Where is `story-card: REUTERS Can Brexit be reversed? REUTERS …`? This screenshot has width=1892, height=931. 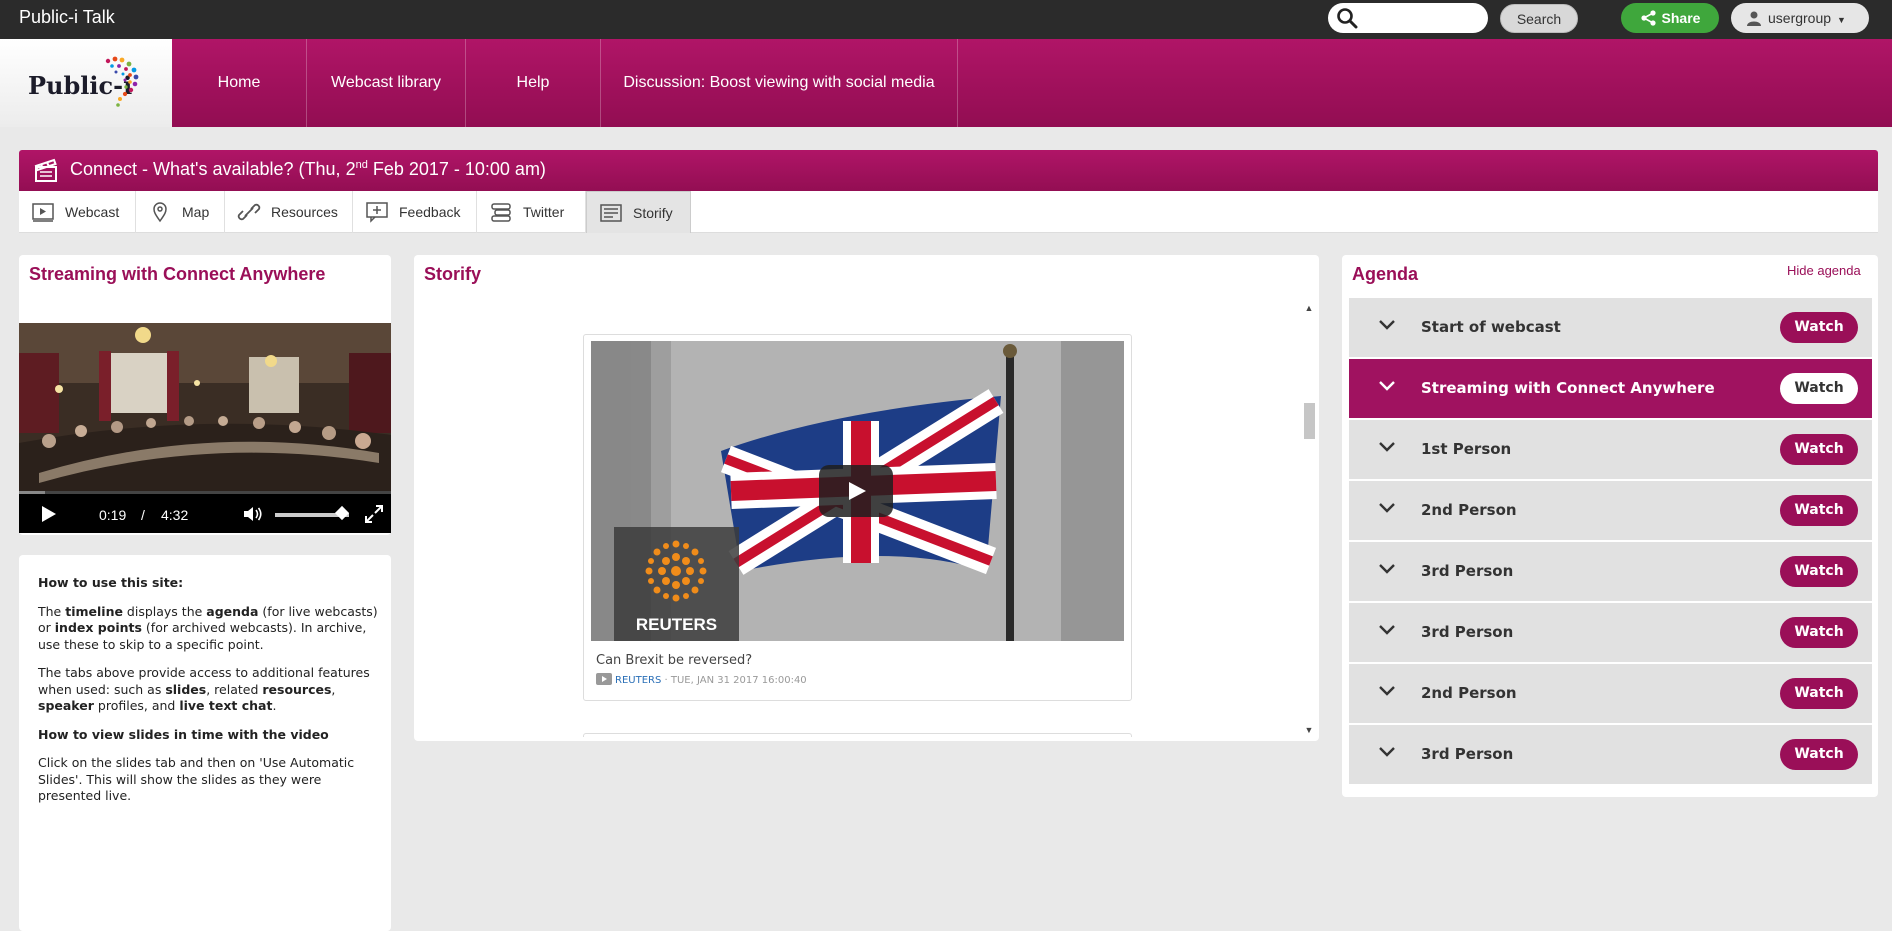
story-card: REUTERS Can Brexit be reversed? REUTERS … is located at coordinates (857, 517).